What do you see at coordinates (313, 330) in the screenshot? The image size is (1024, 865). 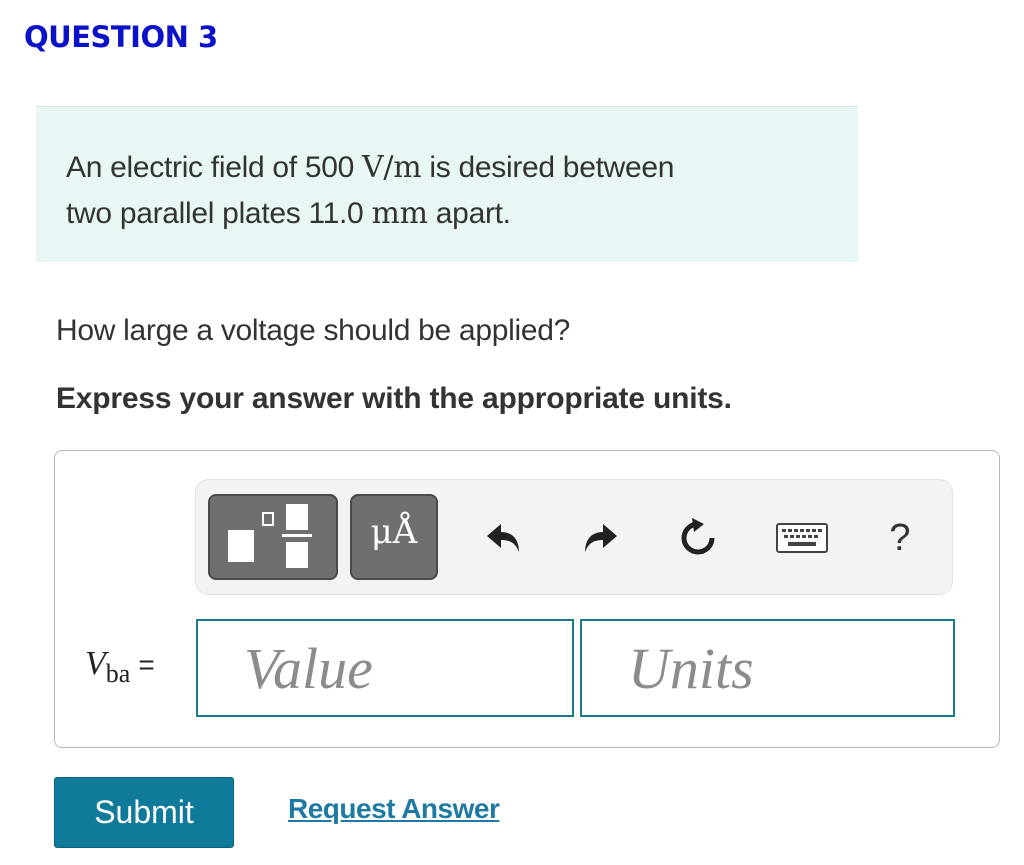 I see `question-prompt: How large a voltage should be applied?` at bounding box center [313, 330].